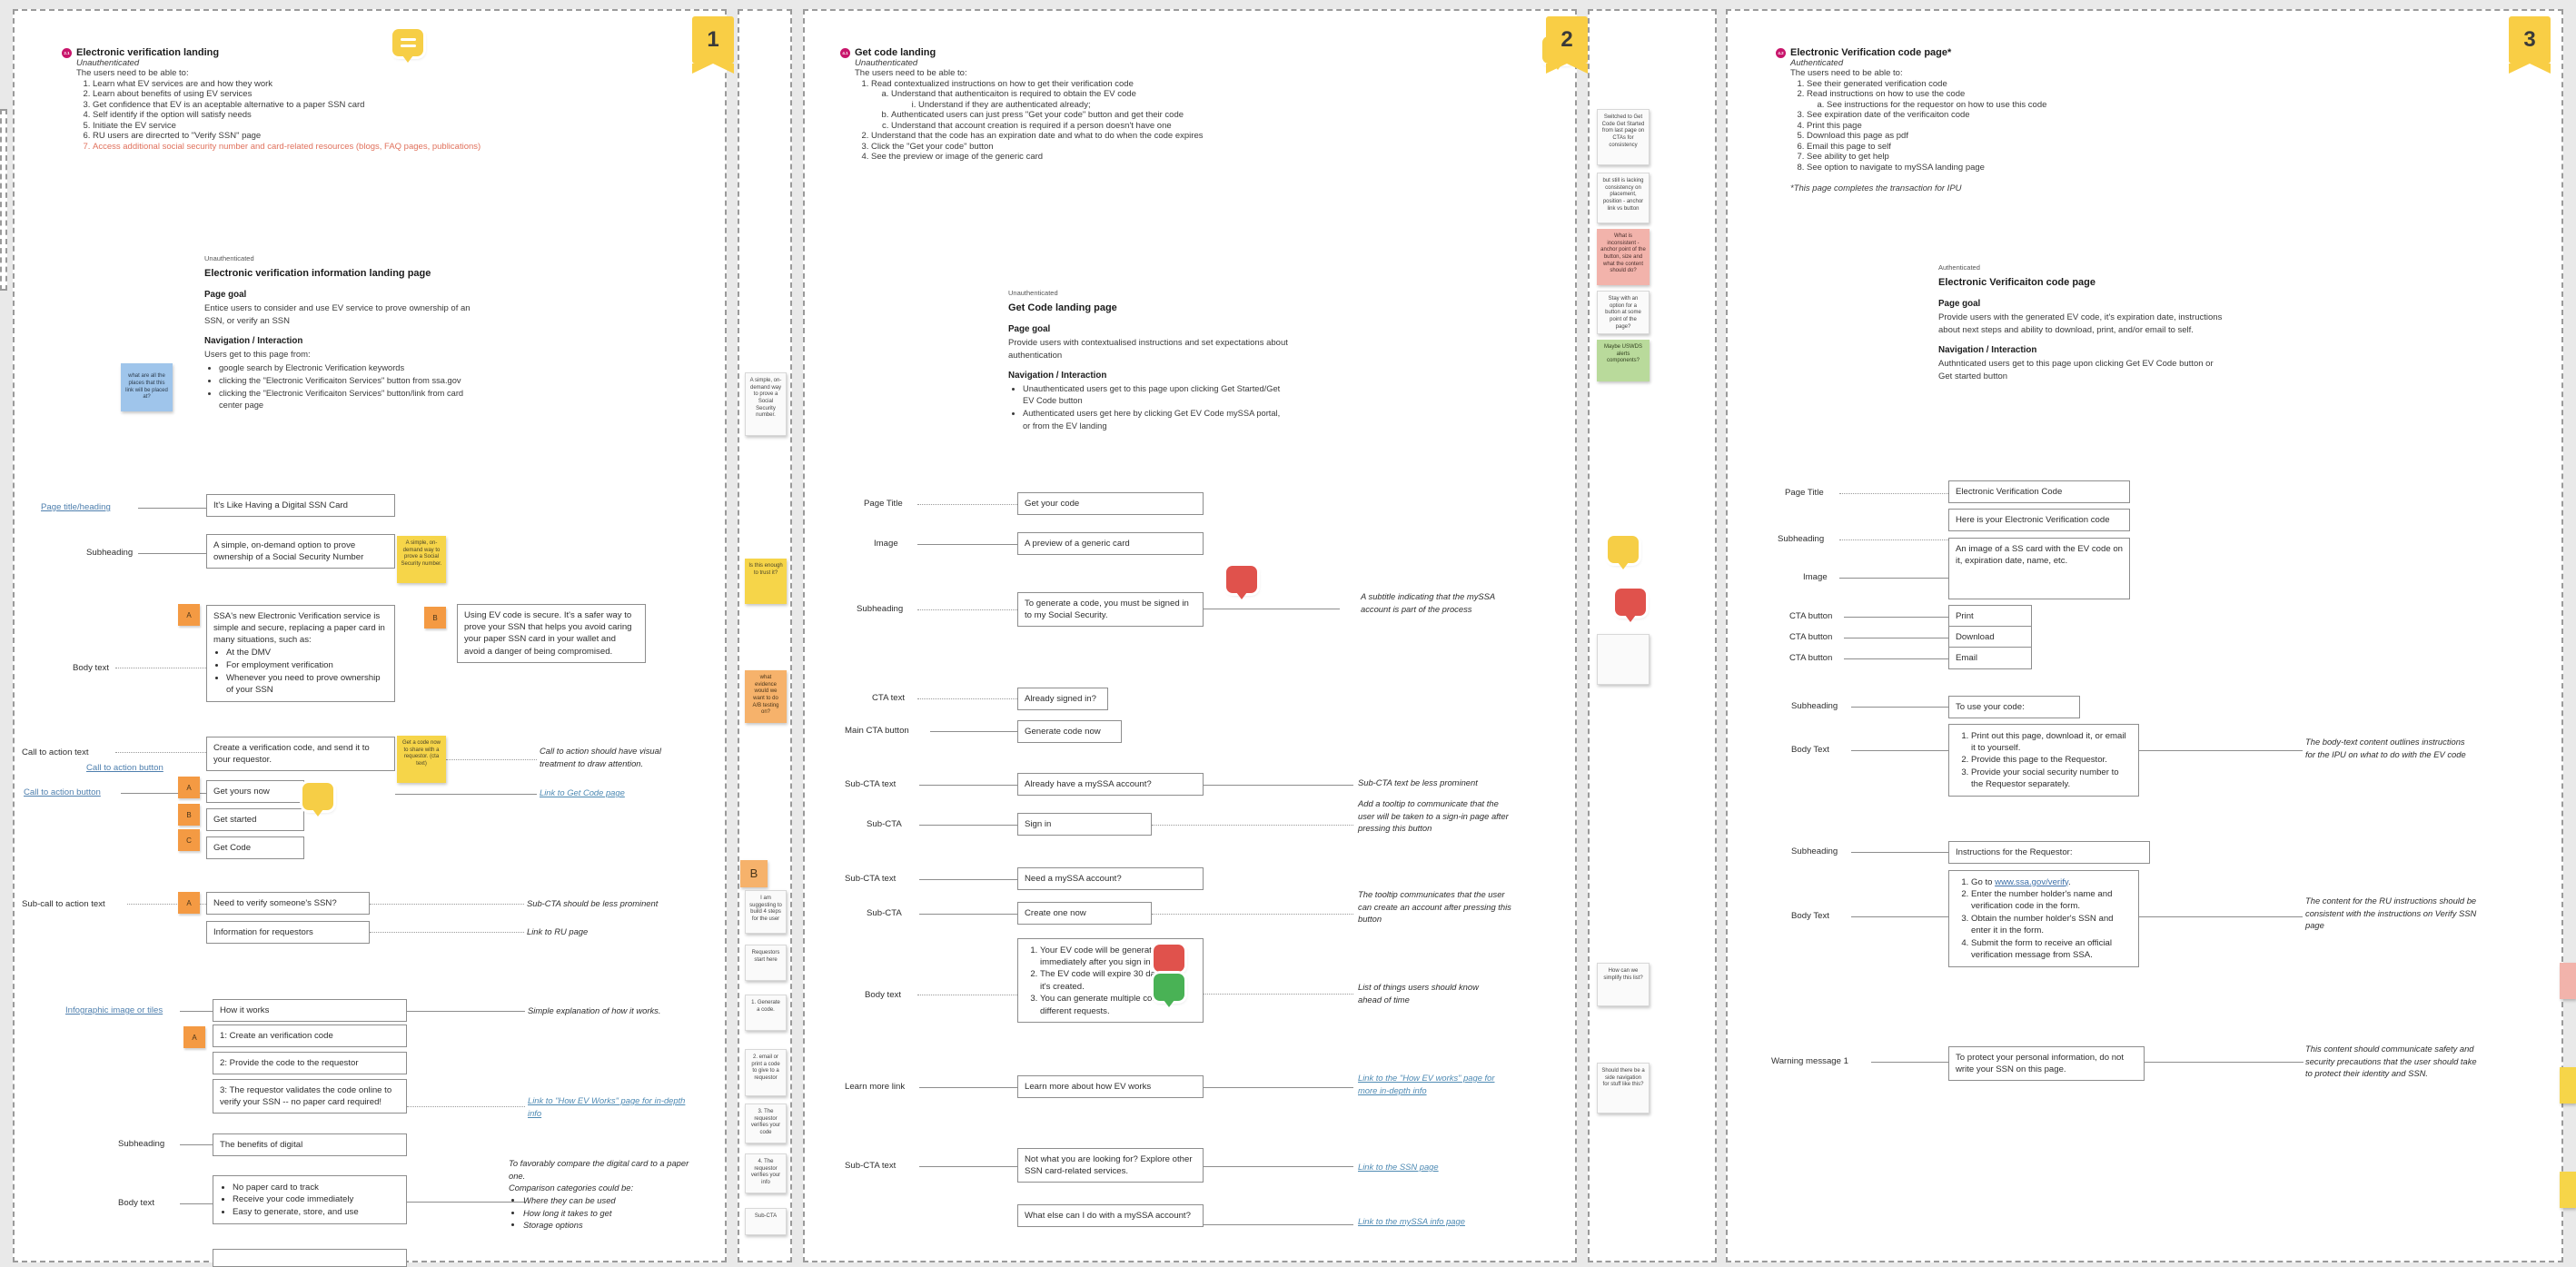  Describe the element at coordinates (766, 1124) in the screenshot. I see `strip-note-8: 3. The requestor verifies your code` at that location.